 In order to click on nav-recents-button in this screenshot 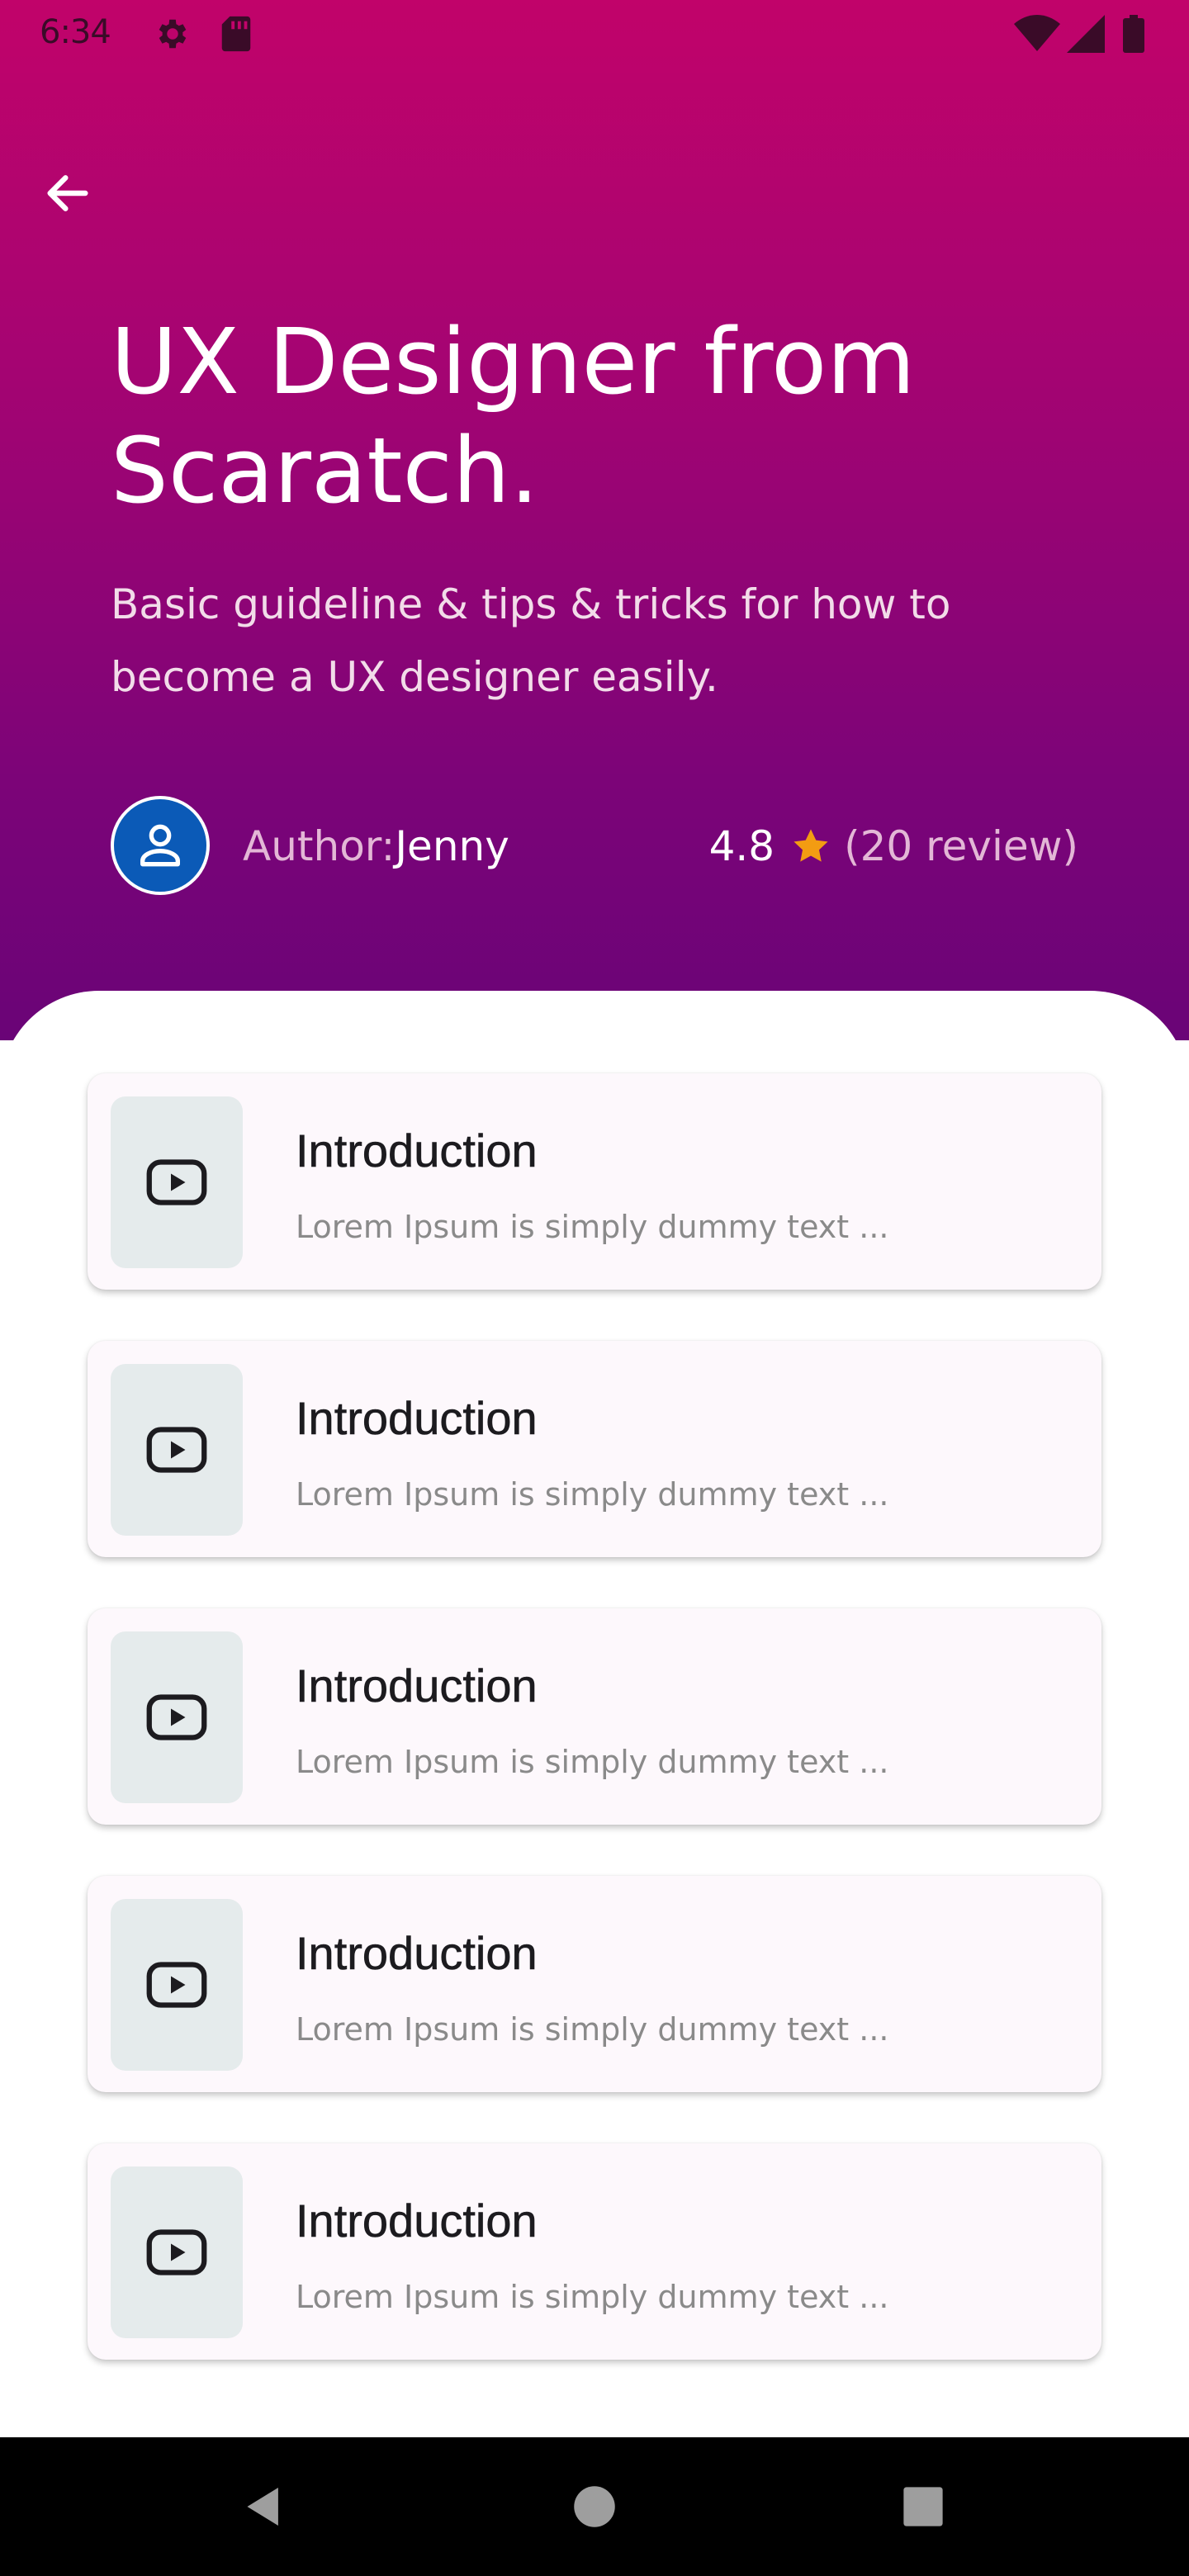, I will do `click(923, 2506)`.